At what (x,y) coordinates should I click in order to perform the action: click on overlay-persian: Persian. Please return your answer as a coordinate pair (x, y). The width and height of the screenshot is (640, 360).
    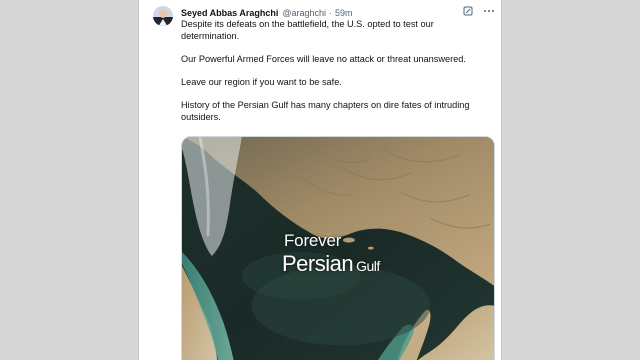
    Looking at the image, I should click on (318, 263).